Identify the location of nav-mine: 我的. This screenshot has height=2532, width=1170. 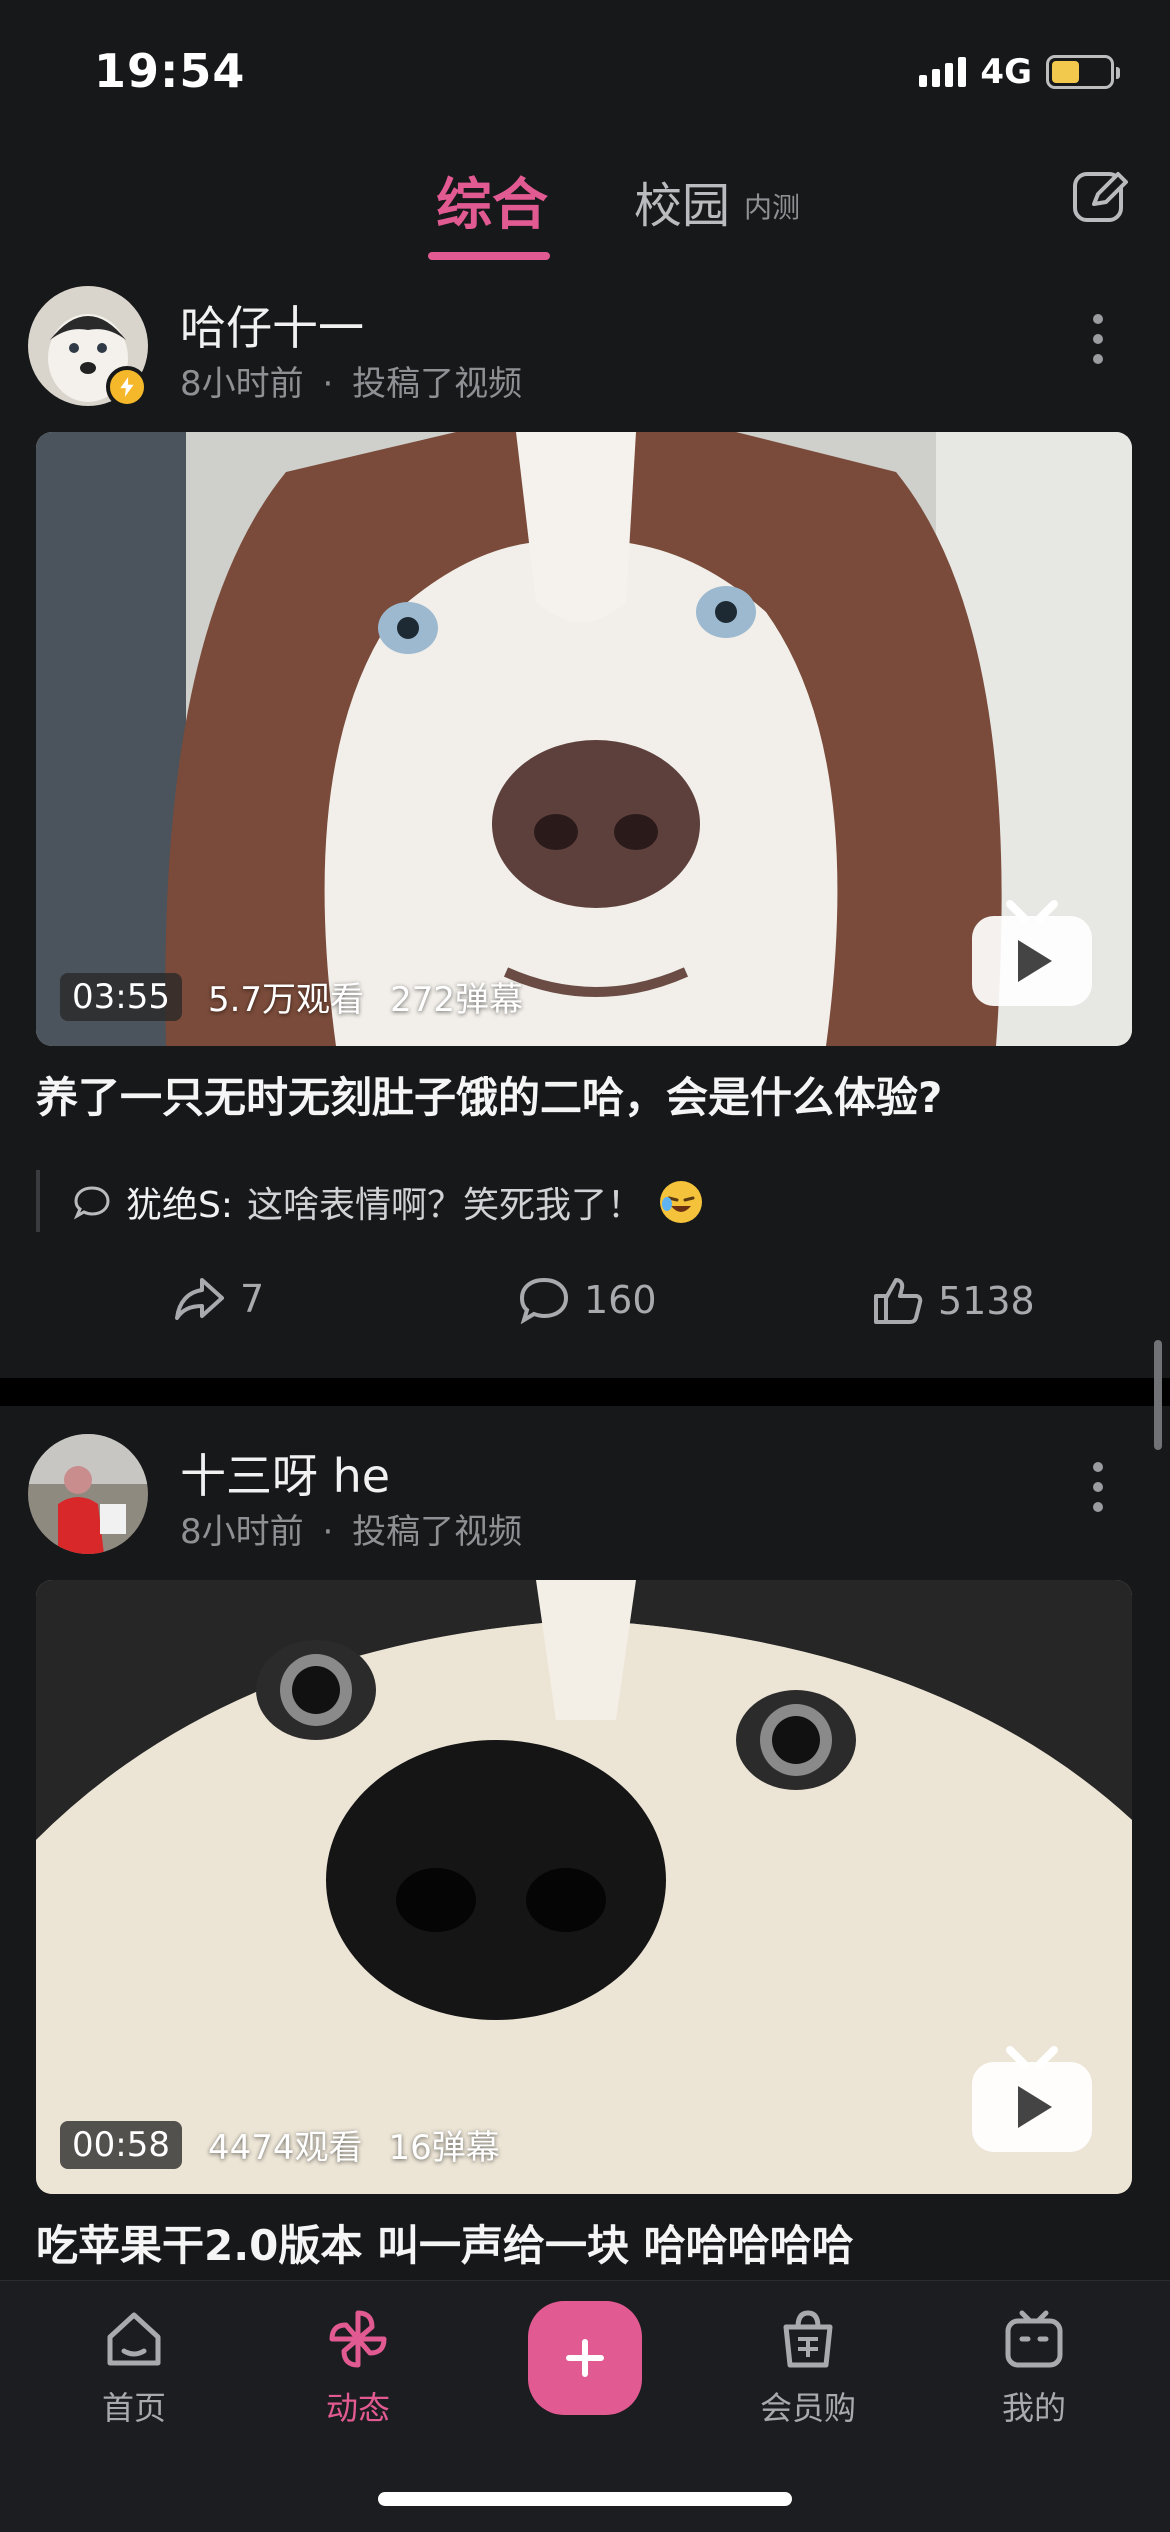
(1034, 2368).